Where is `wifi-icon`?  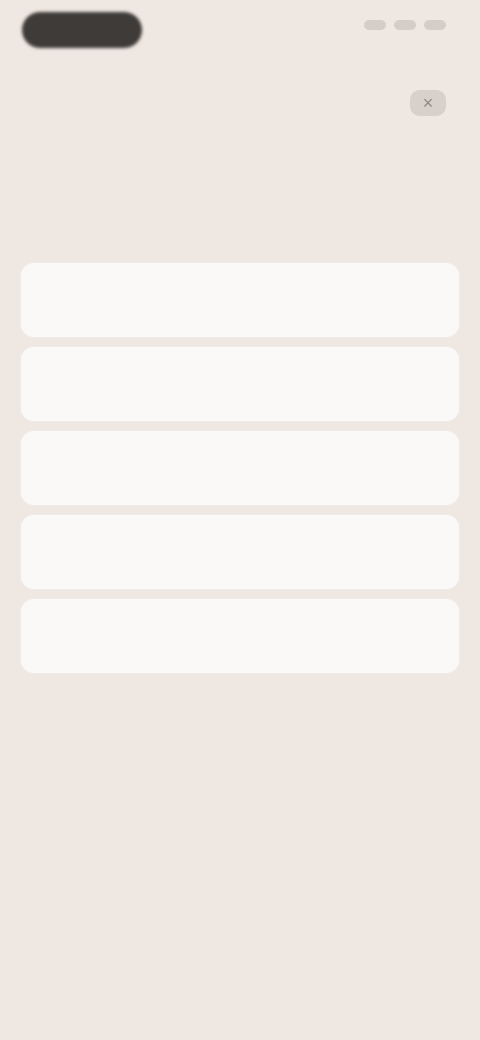 wifi-icon is located at coordinates (405, 25).